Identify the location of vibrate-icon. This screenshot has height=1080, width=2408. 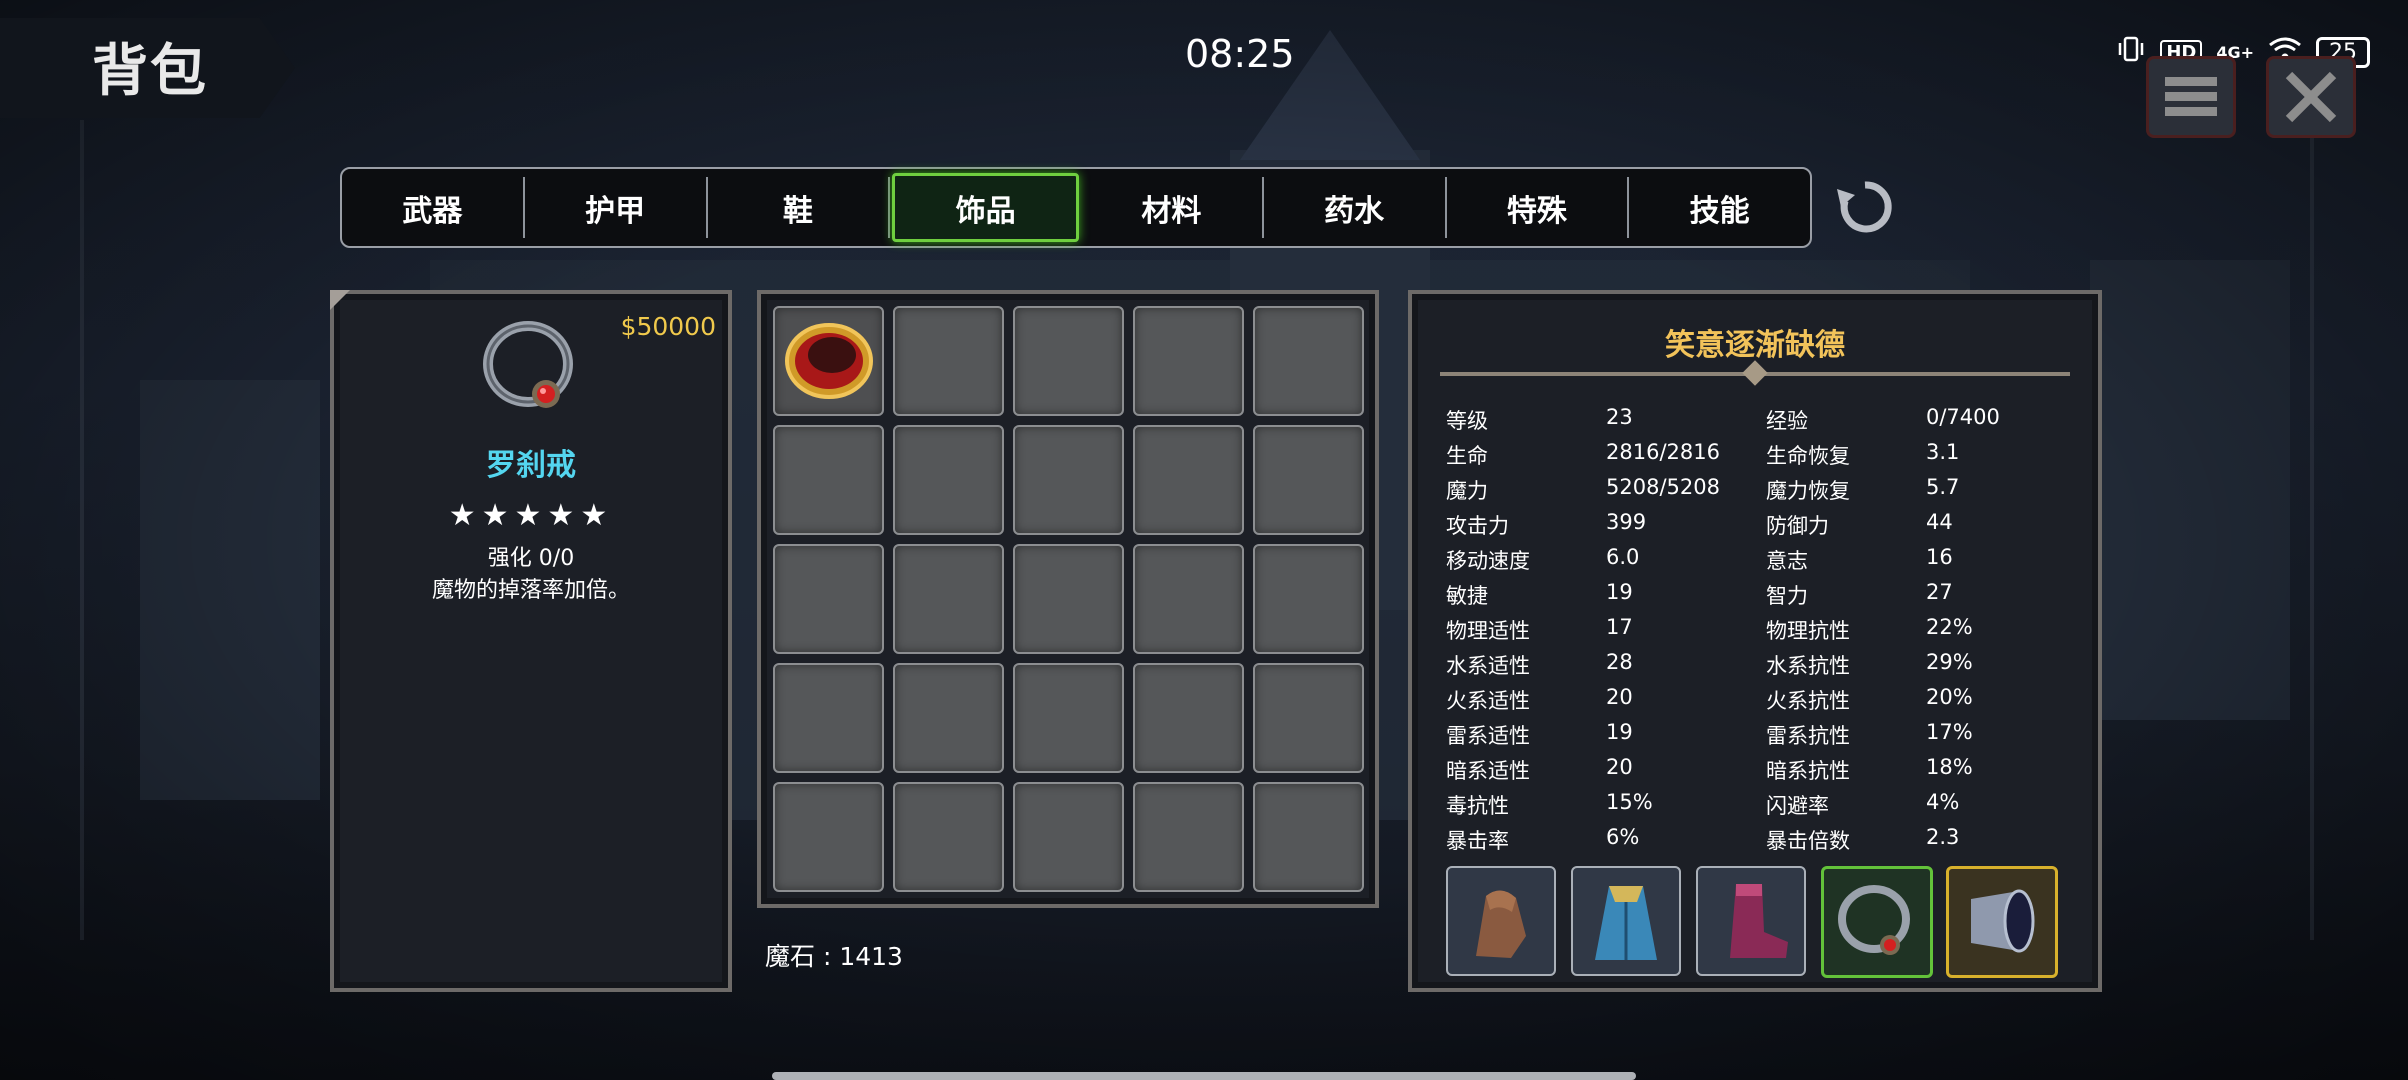
(2131, 52).